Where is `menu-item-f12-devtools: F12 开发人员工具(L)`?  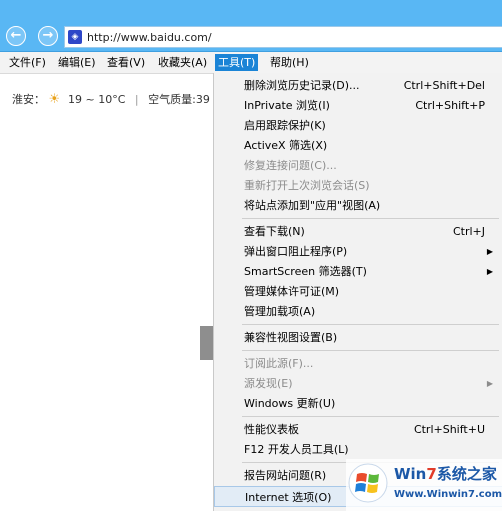 menu-item-f12-devtools: F12 开发人员工具(L) is located at coordinates (358, 449).